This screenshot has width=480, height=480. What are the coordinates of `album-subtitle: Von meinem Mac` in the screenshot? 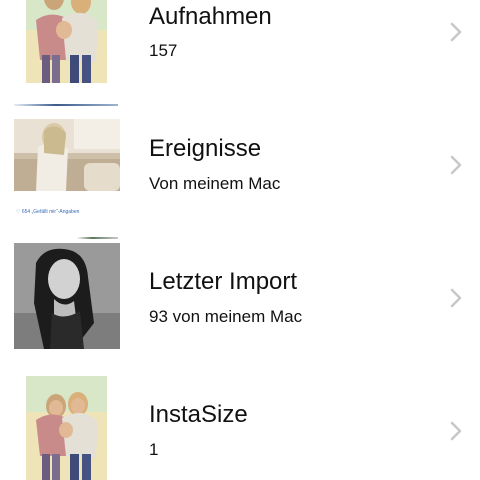 It's located at (215, 183).